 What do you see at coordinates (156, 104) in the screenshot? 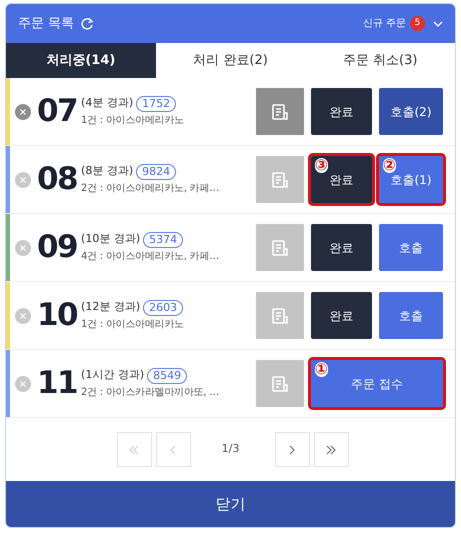
I see `order-code: 1752` at bounding box center [156, 104].